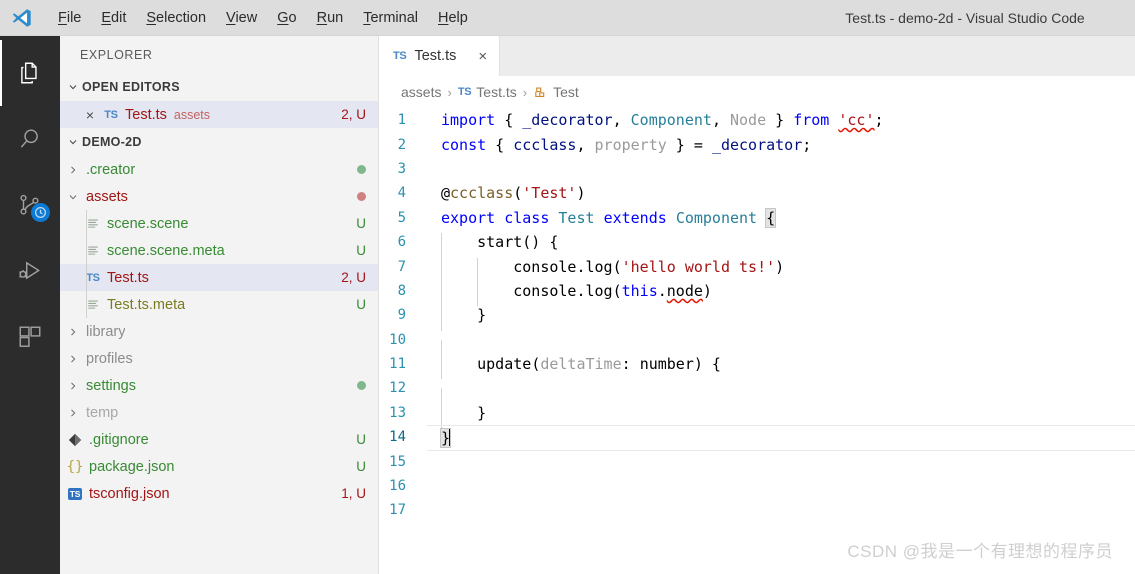 The height and width of the screenshot is (574, 1135). I want to click on menu-run: Run, so click(330, 18).